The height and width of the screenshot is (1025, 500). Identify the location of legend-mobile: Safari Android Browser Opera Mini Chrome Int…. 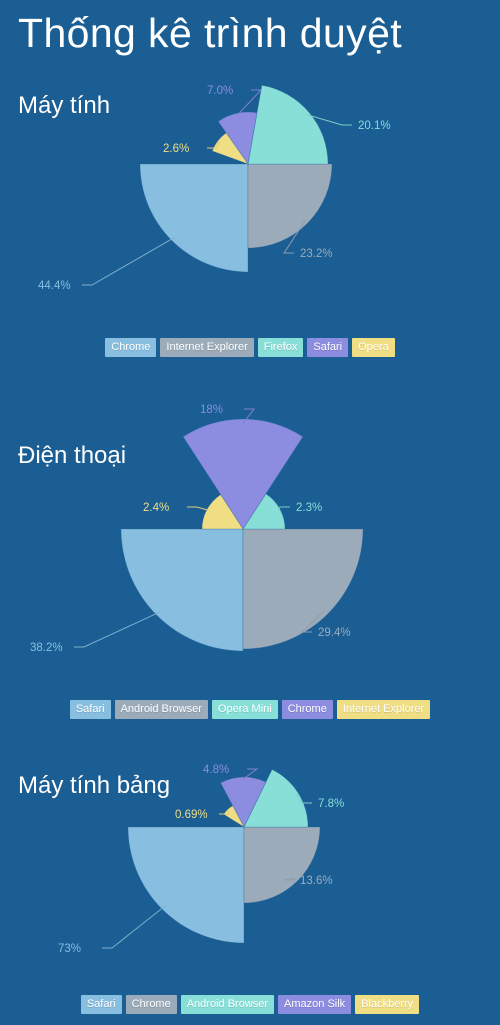
(250, 709).